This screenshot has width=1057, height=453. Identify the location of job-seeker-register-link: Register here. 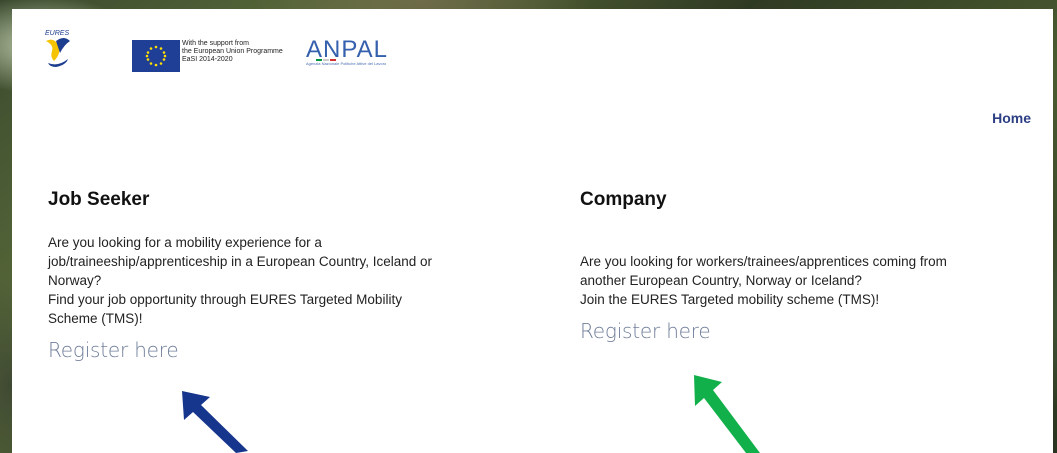
(113, 350).